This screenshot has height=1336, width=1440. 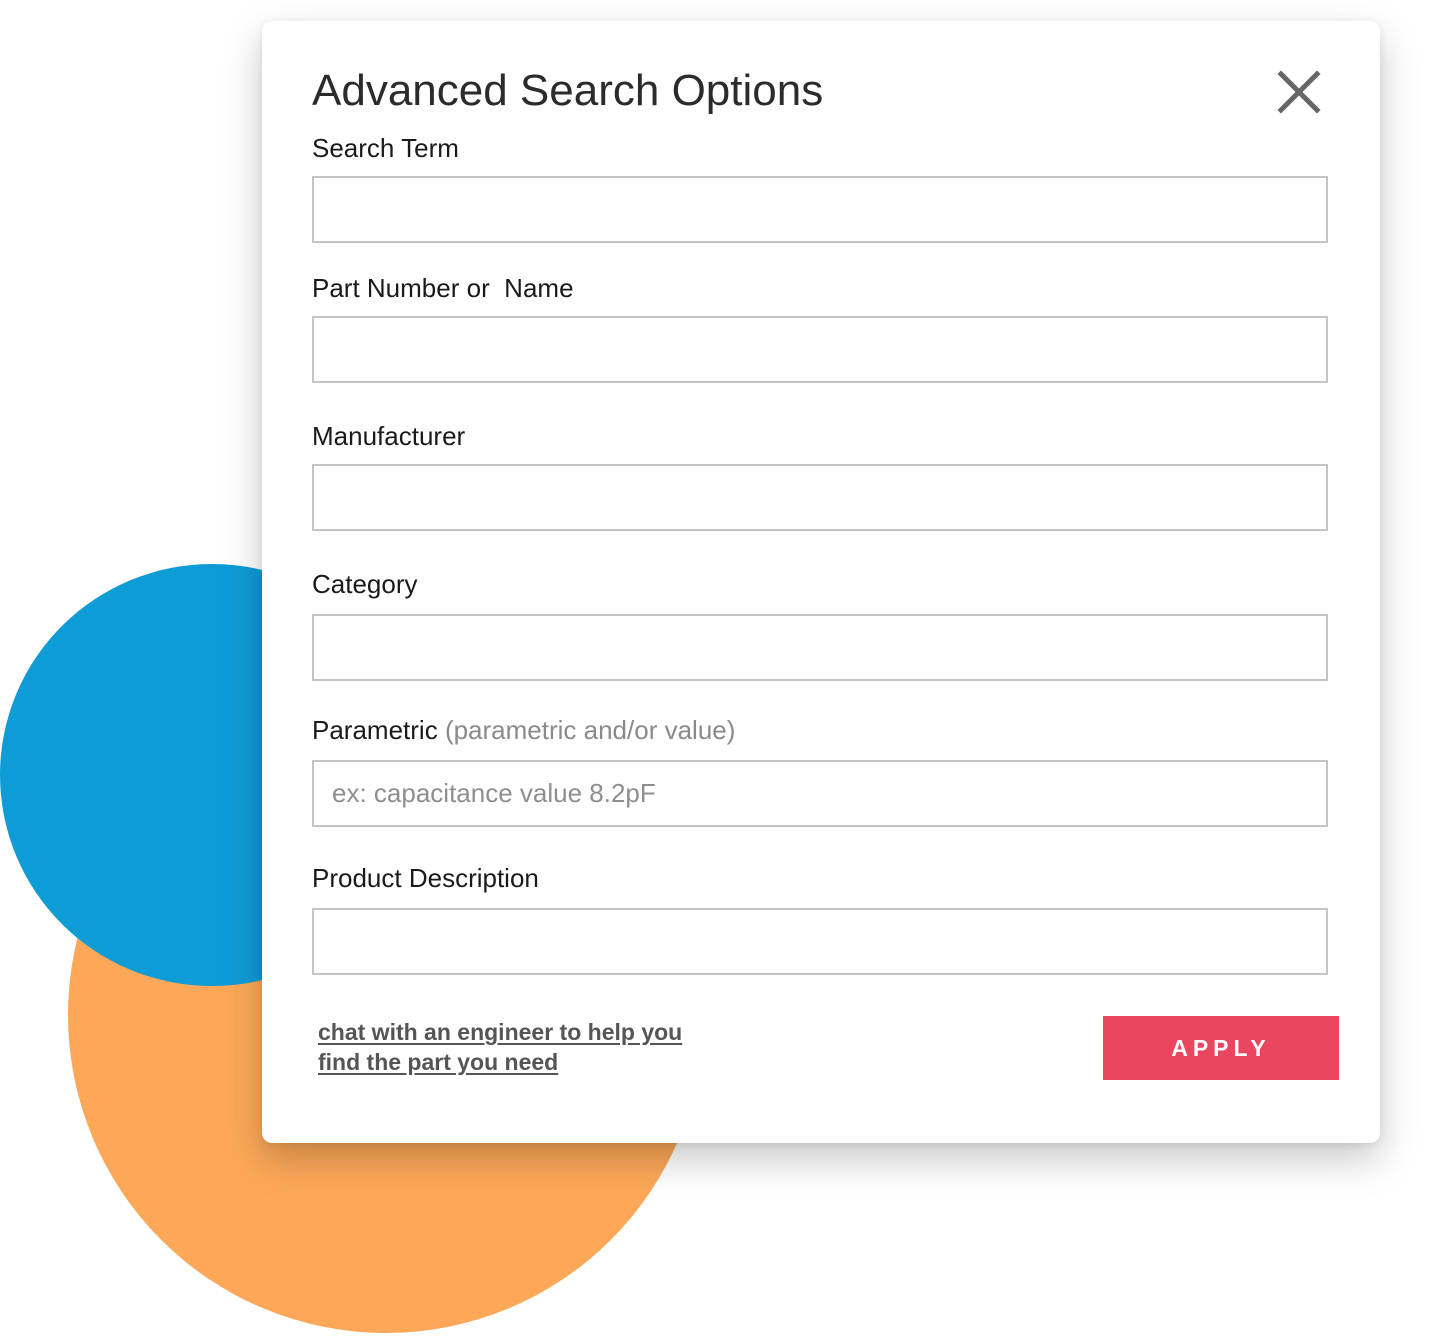 What do you see at coordinates (820, 941) in the screenshot?
I see `product-description-input` at bounding box center [820, 941].